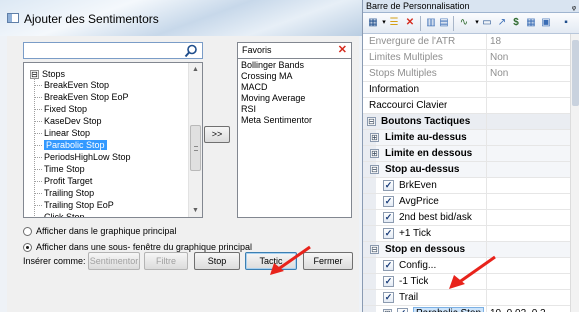 The width and height of the screenshot is (579, 312). What do you see at coordinates (195, 69) in the screenshot?
I see `scroll-up-icon: ▲` at bounding box center [195, 69].